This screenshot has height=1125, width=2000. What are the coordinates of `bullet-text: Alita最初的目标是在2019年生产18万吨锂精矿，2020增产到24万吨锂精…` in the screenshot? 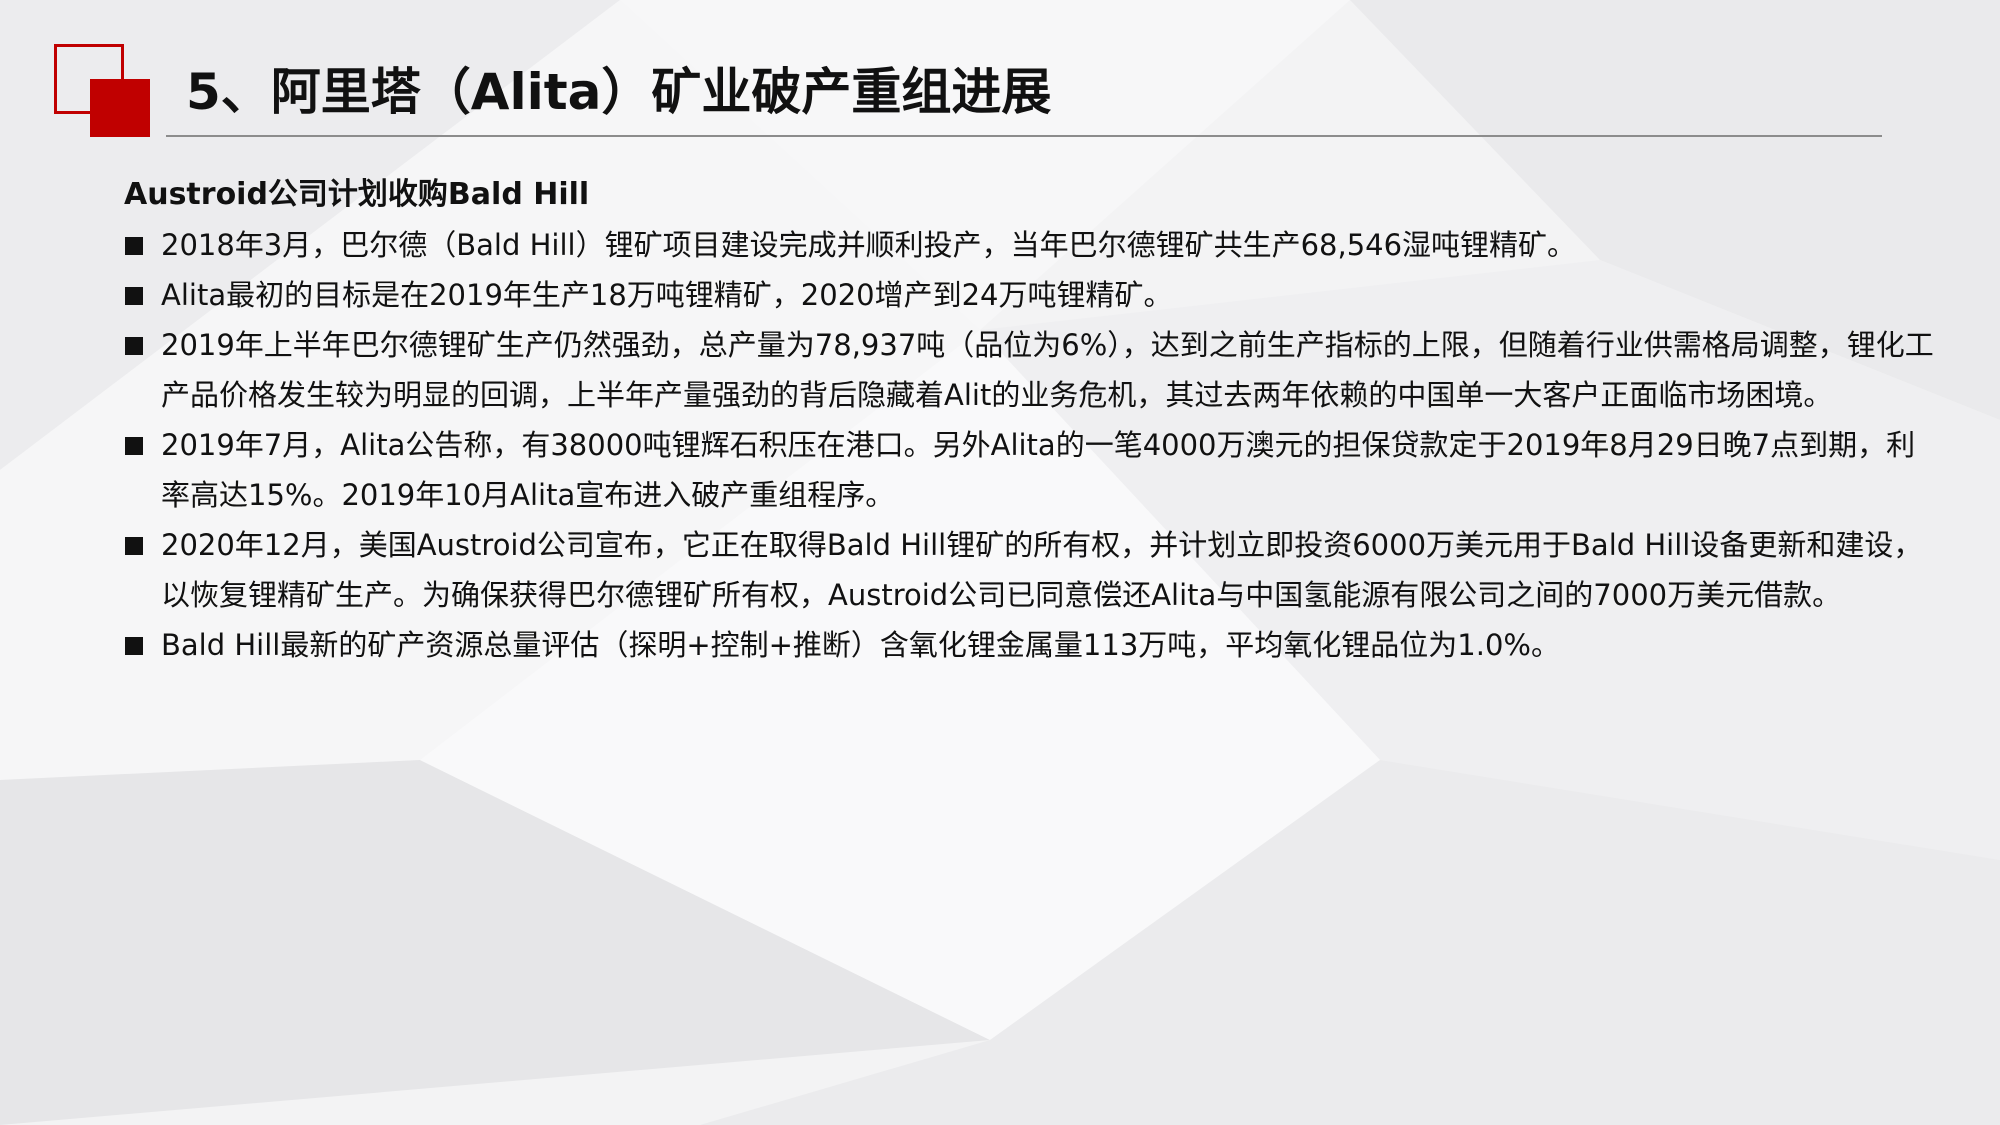 It's located at (667, 295).